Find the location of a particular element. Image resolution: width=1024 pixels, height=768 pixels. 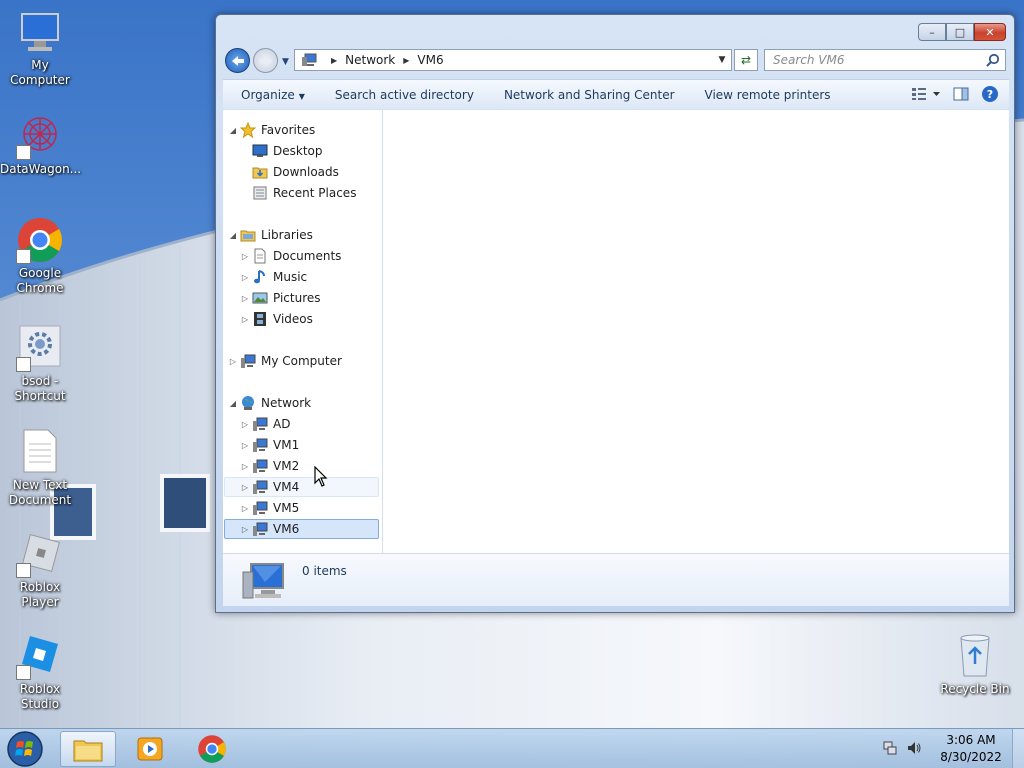

refresh-button: ⇄ is located at coordinates (746, 60).